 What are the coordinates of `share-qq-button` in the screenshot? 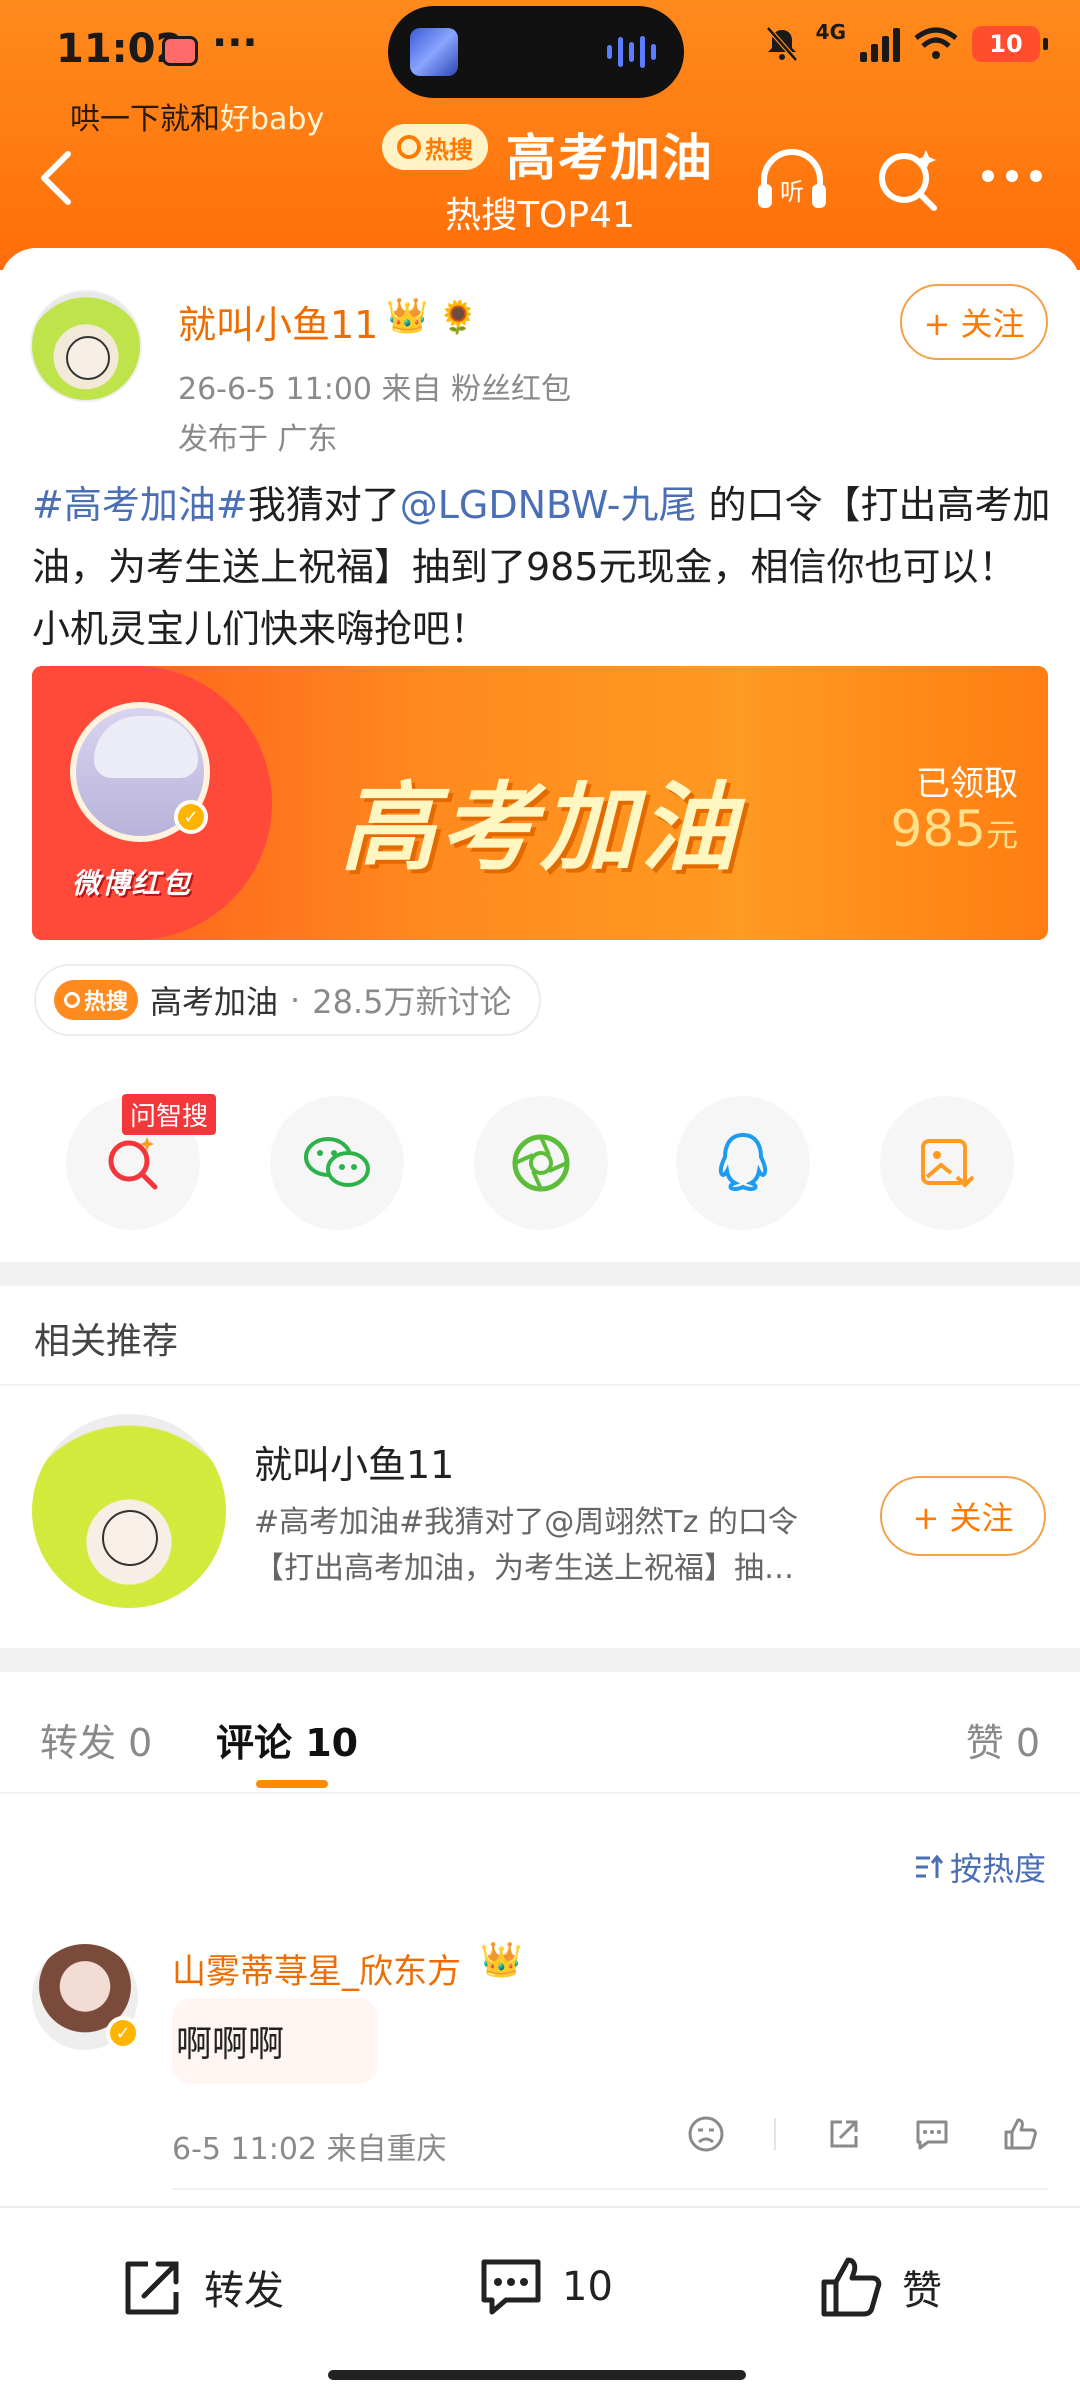 It's located at (743, 1163).